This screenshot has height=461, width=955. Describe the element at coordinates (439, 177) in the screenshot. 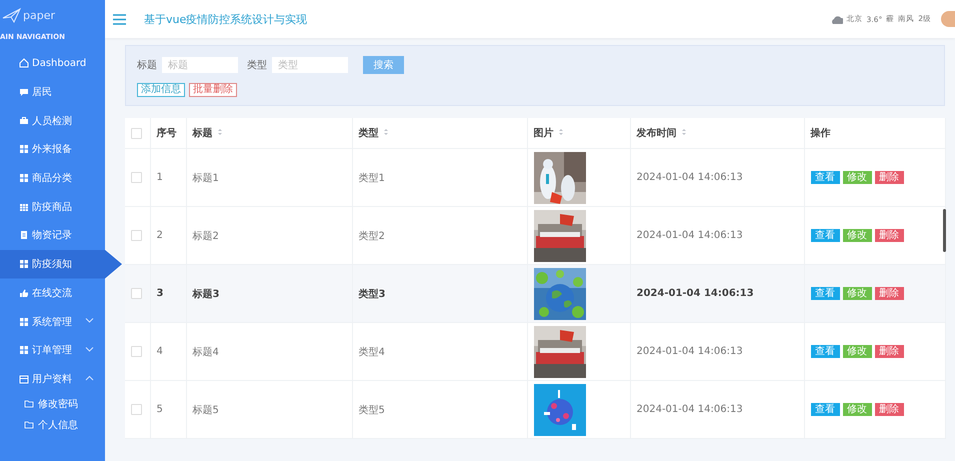

I see `table-cell: 类型1` at that location.